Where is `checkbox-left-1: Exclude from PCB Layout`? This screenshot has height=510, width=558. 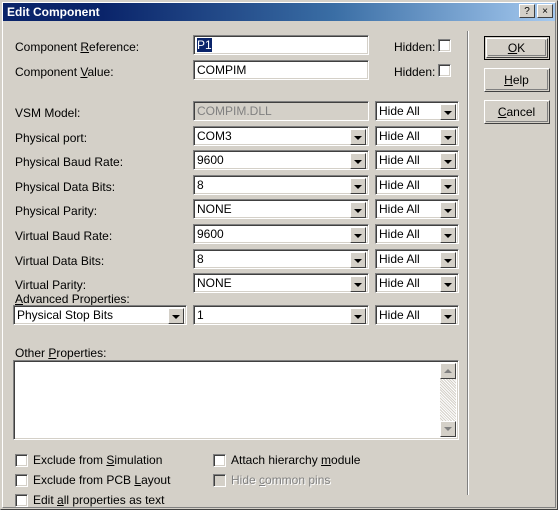 checkbox-left-1: Exclude from PCB Layout is located at coordinates (92, 480).